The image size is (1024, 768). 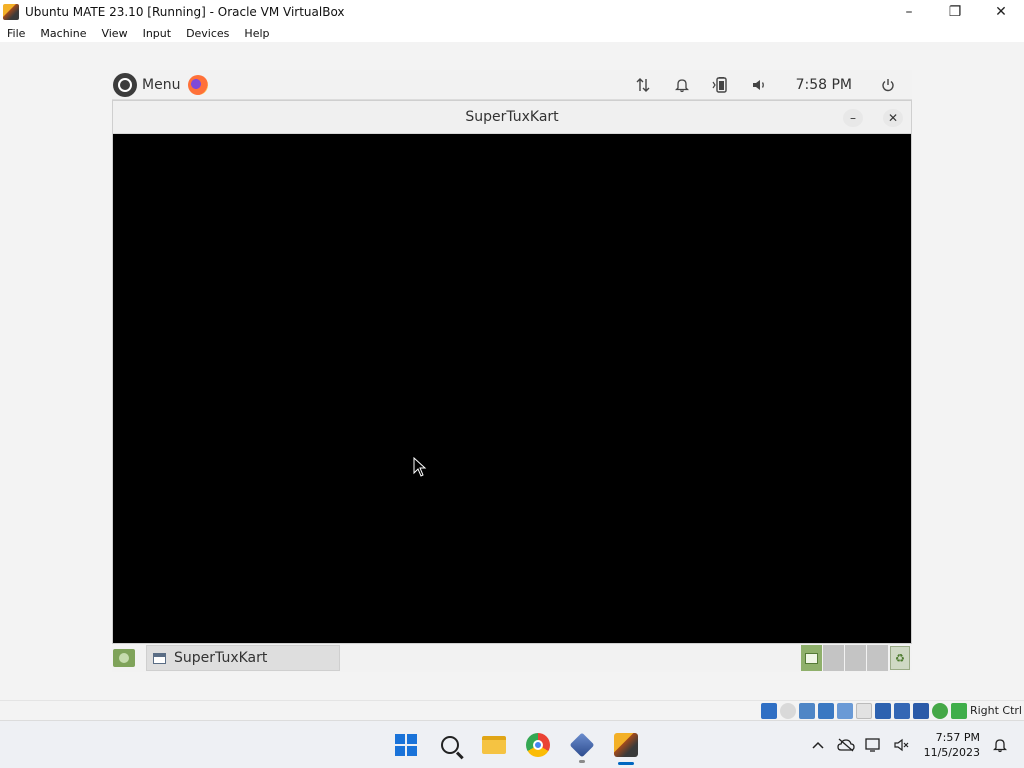 I want to click on task-label: SuperTuxKart, so click(x=221, y=658).